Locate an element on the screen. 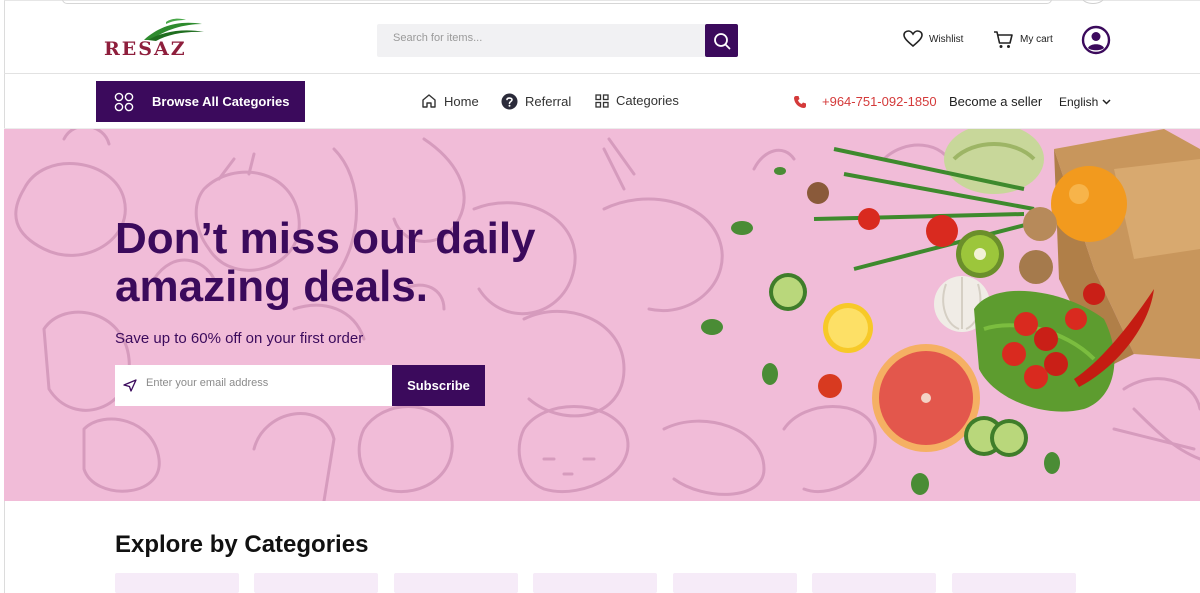  grid-squares-icon is located at coordinates (602, 100).